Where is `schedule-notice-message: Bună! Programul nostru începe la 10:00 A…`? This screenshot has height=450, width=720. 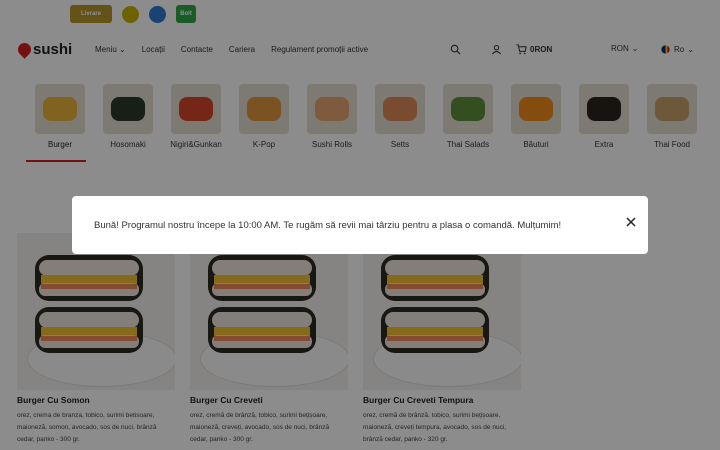
schedule-notice-message: Bună! Programul nostru începe la 10:00 A… is located at coordinates (328, 225).